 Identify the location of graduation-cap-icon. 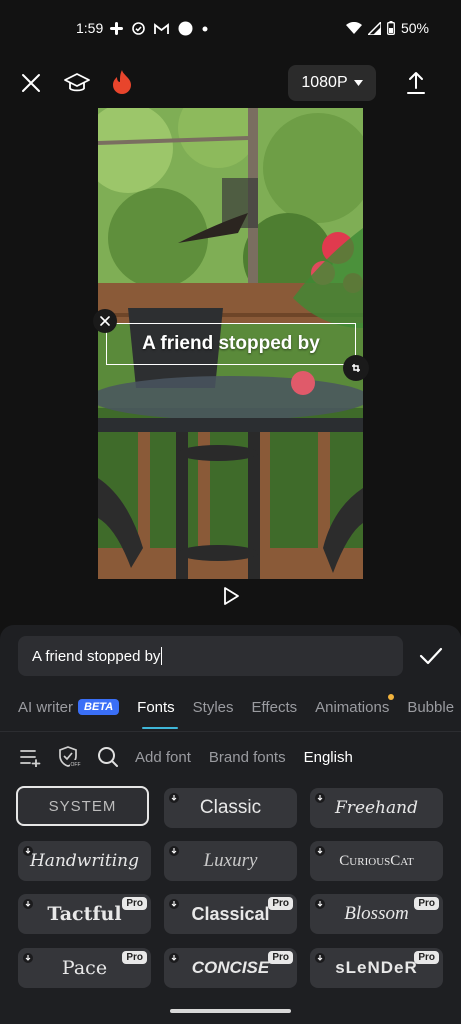
(77, 82).